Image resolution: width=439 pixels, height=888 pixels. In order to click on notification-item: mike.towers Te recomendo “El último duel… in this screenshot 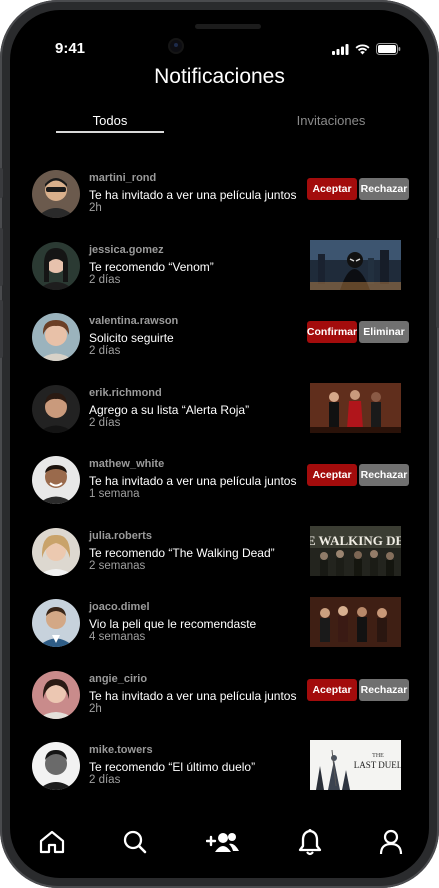, I will do `click(219, 771)`.